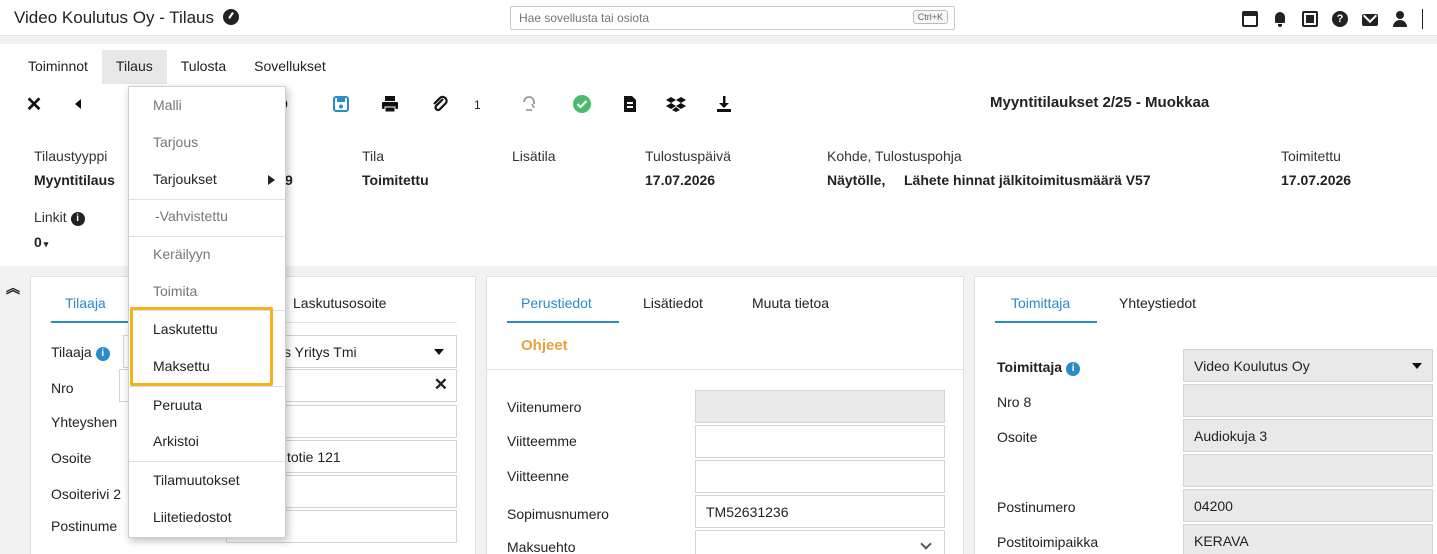 Image resolution: width=1437 pixels, height=554 pixels. I want to click on postitoimipaikka-label: Postitoimipaikka, so click(1048, 542).